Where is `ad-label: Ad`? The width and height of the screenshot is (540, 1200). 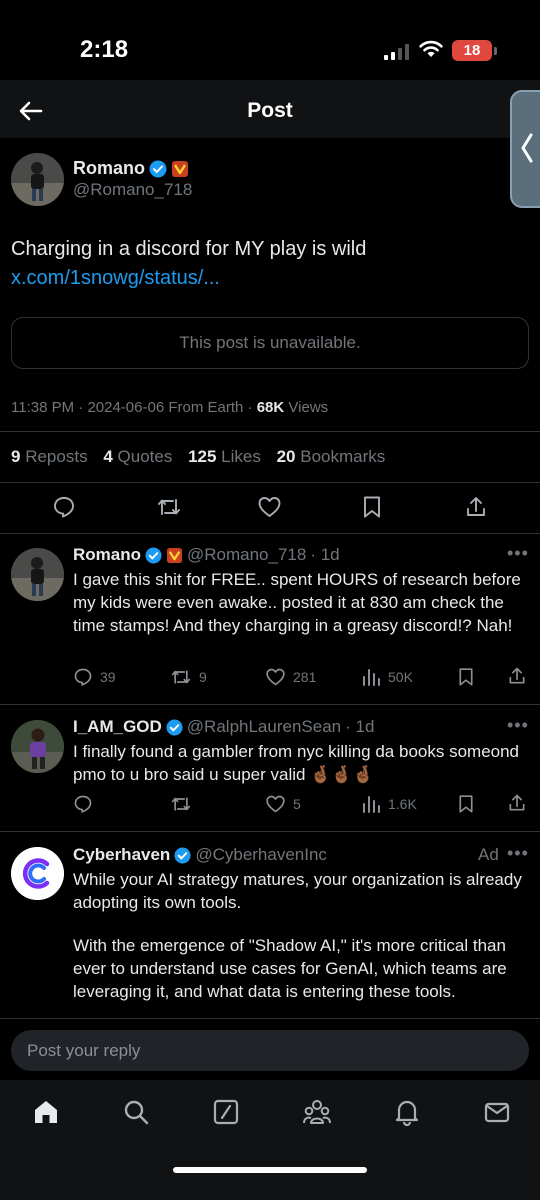 ad-label: Ad is located at coordinates (488, 854).